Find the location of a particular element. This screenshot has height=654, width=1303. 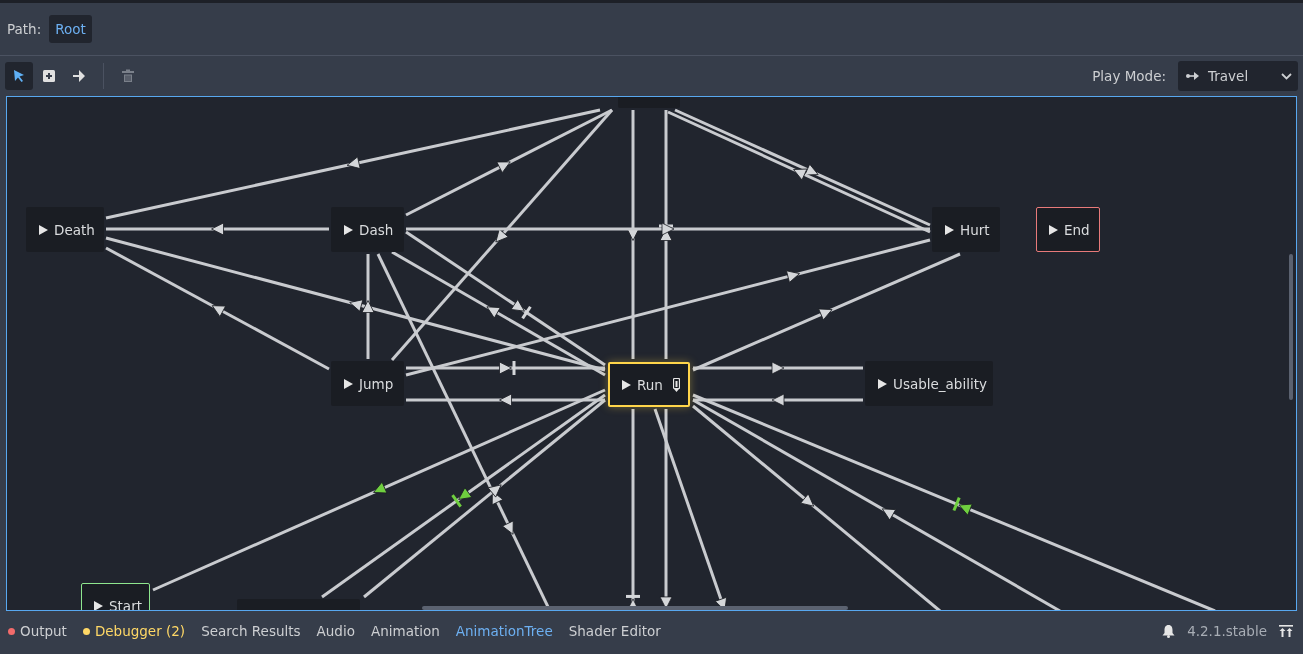

state-node: Hurt is located at coordinates (966, 229).